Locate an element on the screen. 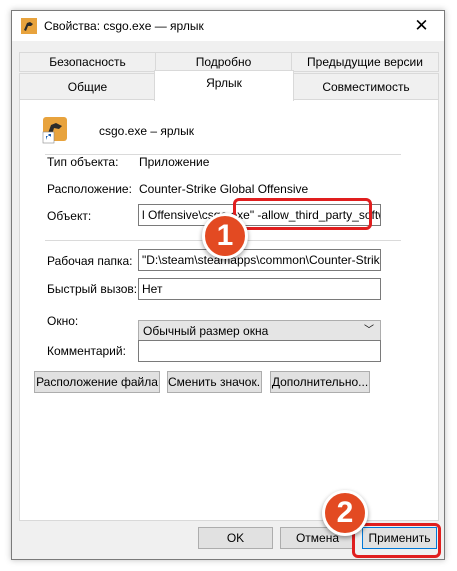 The width and height of the screenshot is (457, 571). chevron-down-icon: ﹀ is located at coordinates (369, 330).